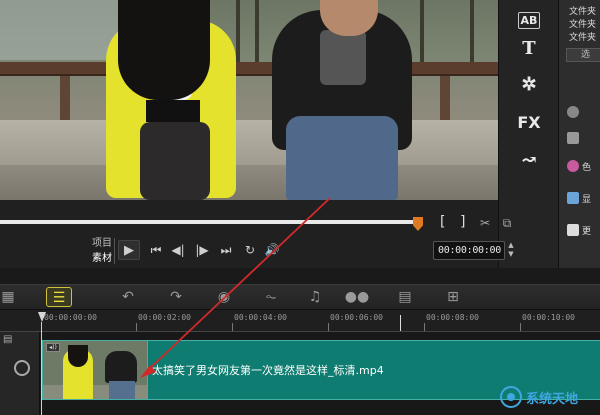 The image size is (600, 415). Describe the element at coordinates (357, 297) in the screenshot. I see `motion-track-icon: ●●` at that location.